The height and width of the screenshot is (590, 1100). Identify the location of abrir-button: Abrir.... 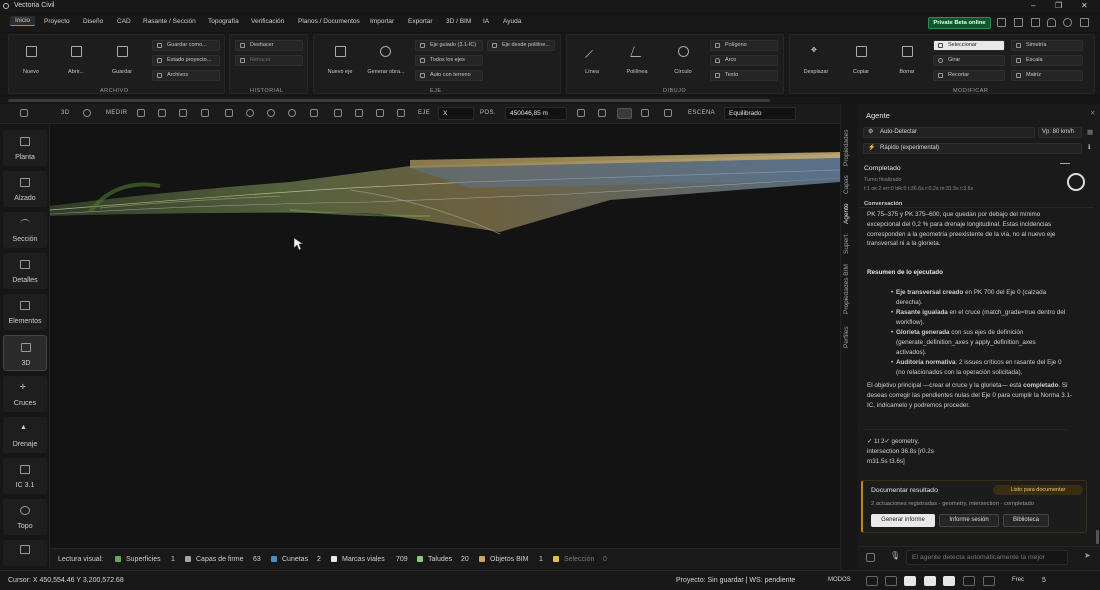
(76, 60).